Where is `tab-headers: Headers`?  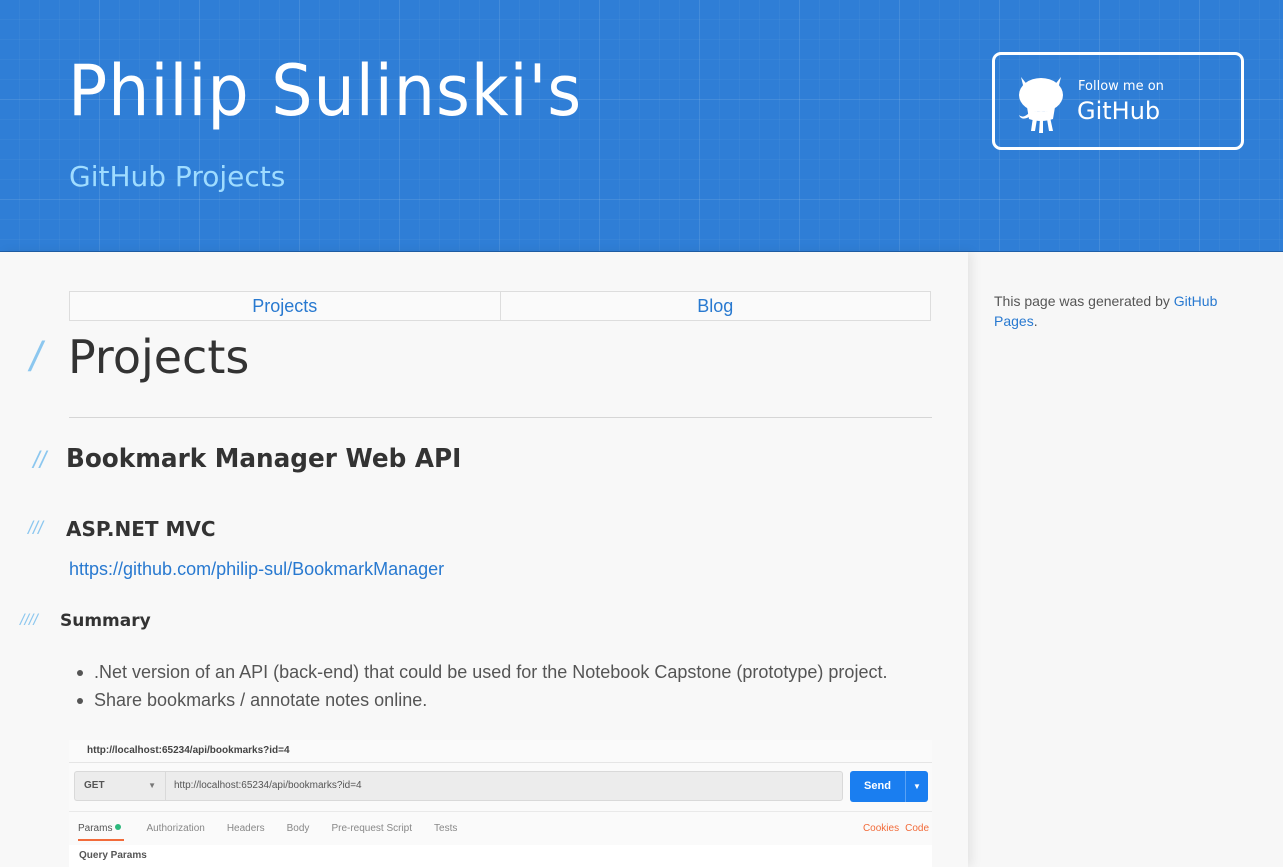
tab-headers: Headers is located at coordinates (245, 828).